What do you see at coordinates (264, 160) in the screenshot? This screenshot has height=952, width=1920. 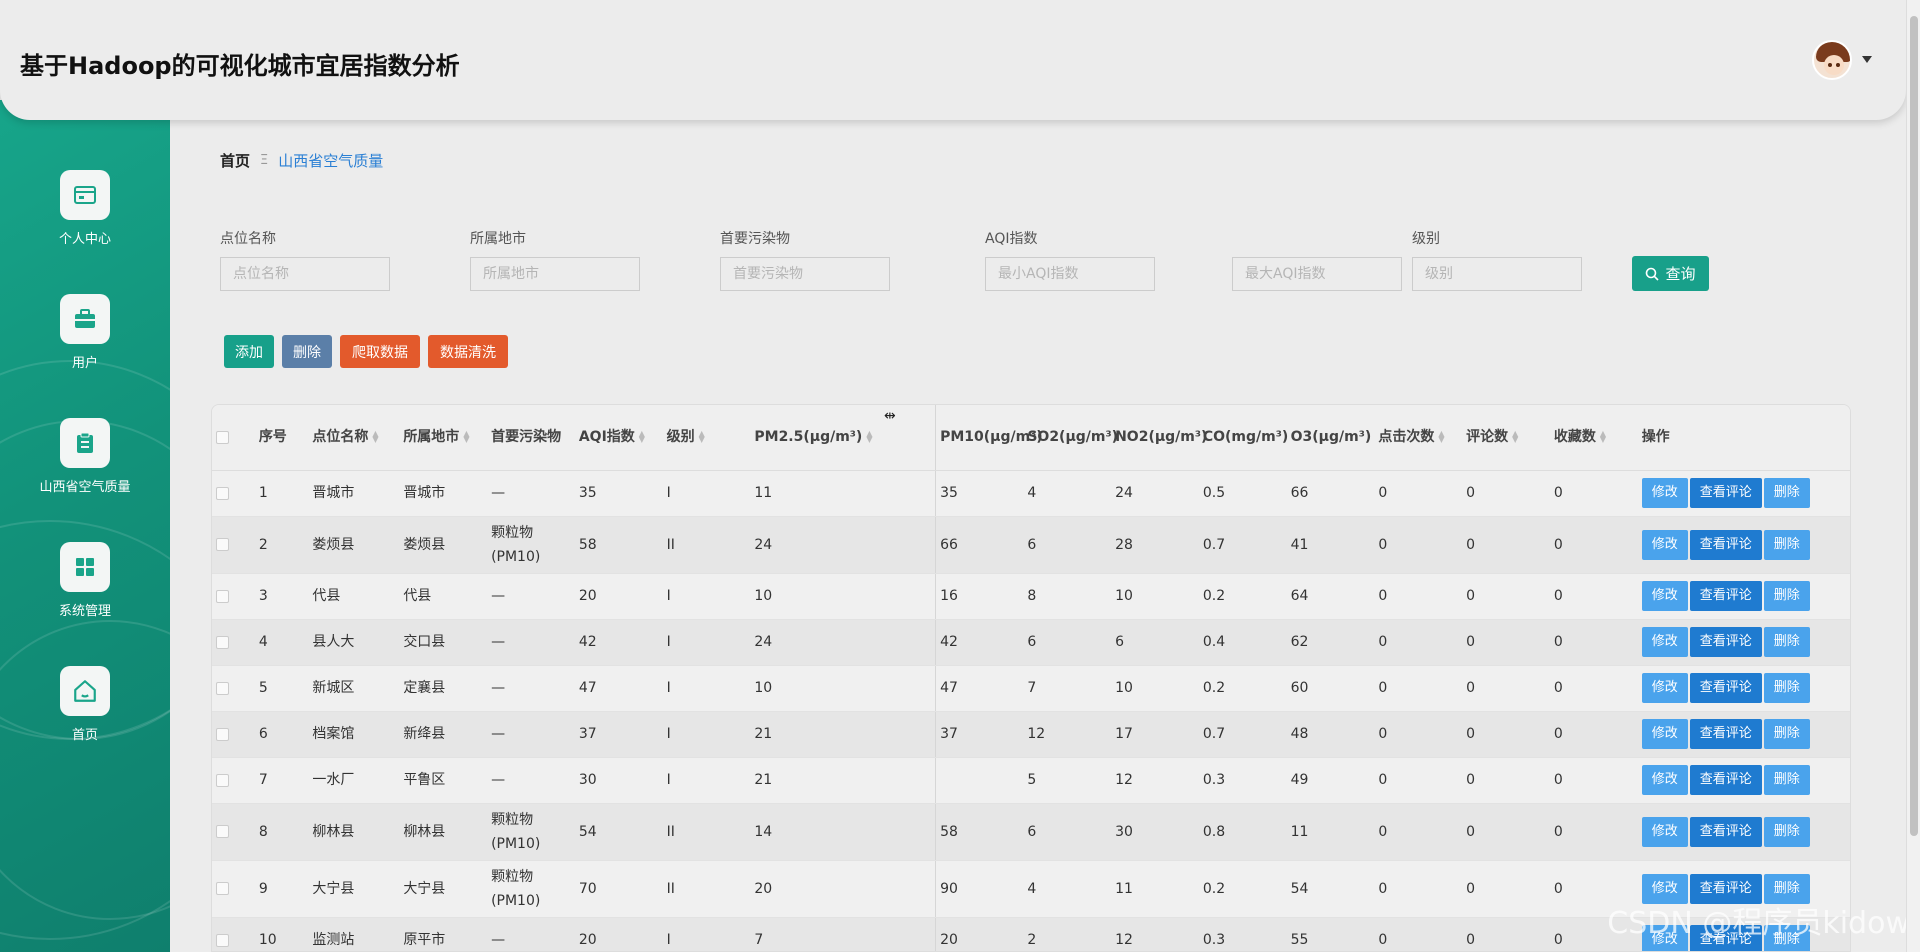 I see `breadcrumb-separator-icon: Ξ` at bounding box center [264, 160].